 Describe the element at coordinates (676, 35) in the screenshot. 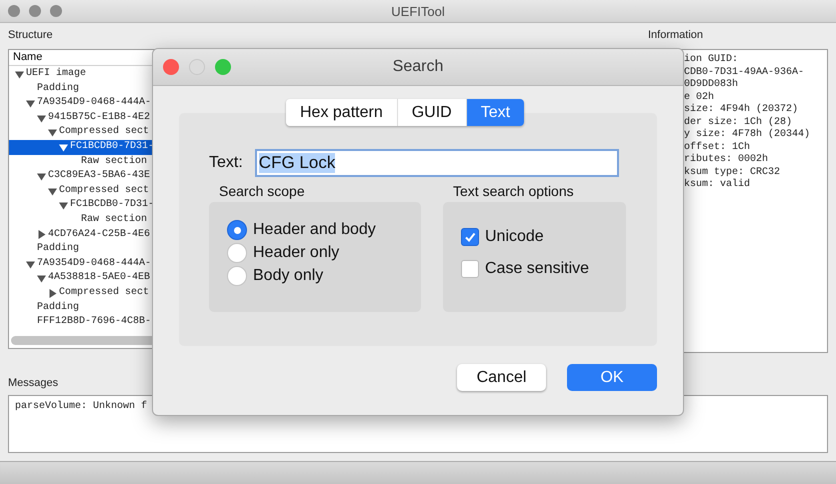

I see `panel-label: Information` at that location.